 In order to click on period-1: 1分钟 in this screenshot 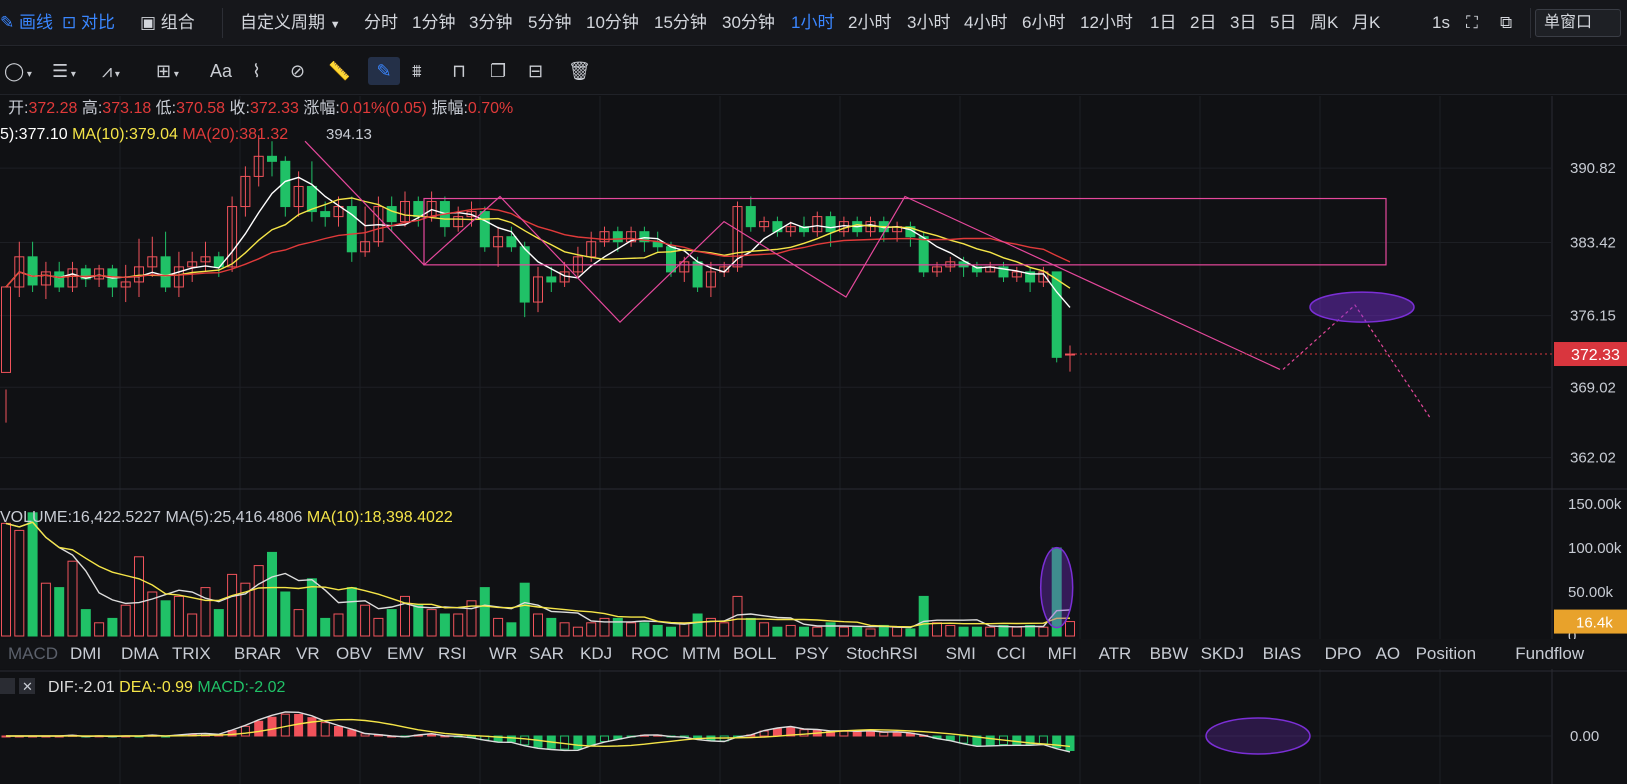, I will do `click(433, 23)`.